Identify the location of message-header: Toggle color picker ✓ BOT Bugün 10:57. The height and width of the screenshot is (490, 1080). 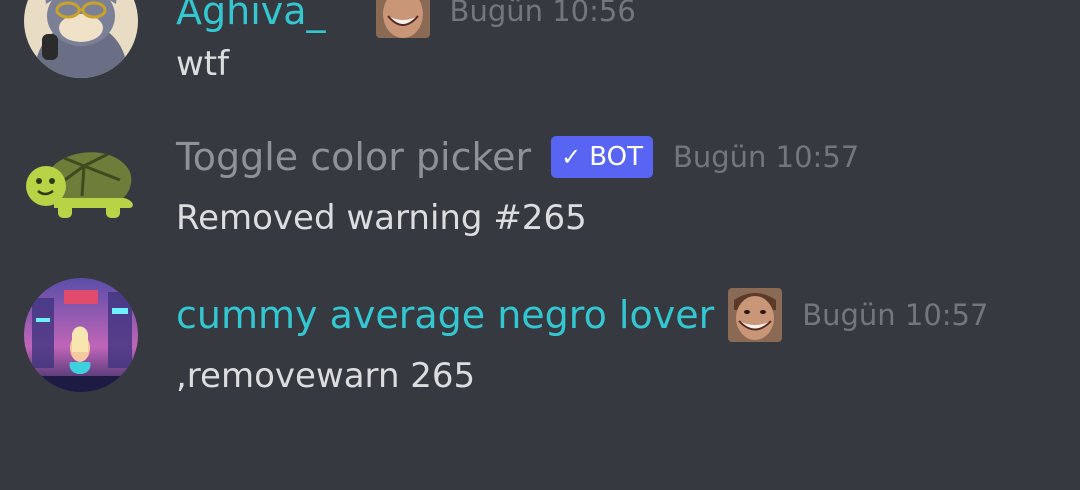
(517, 157).